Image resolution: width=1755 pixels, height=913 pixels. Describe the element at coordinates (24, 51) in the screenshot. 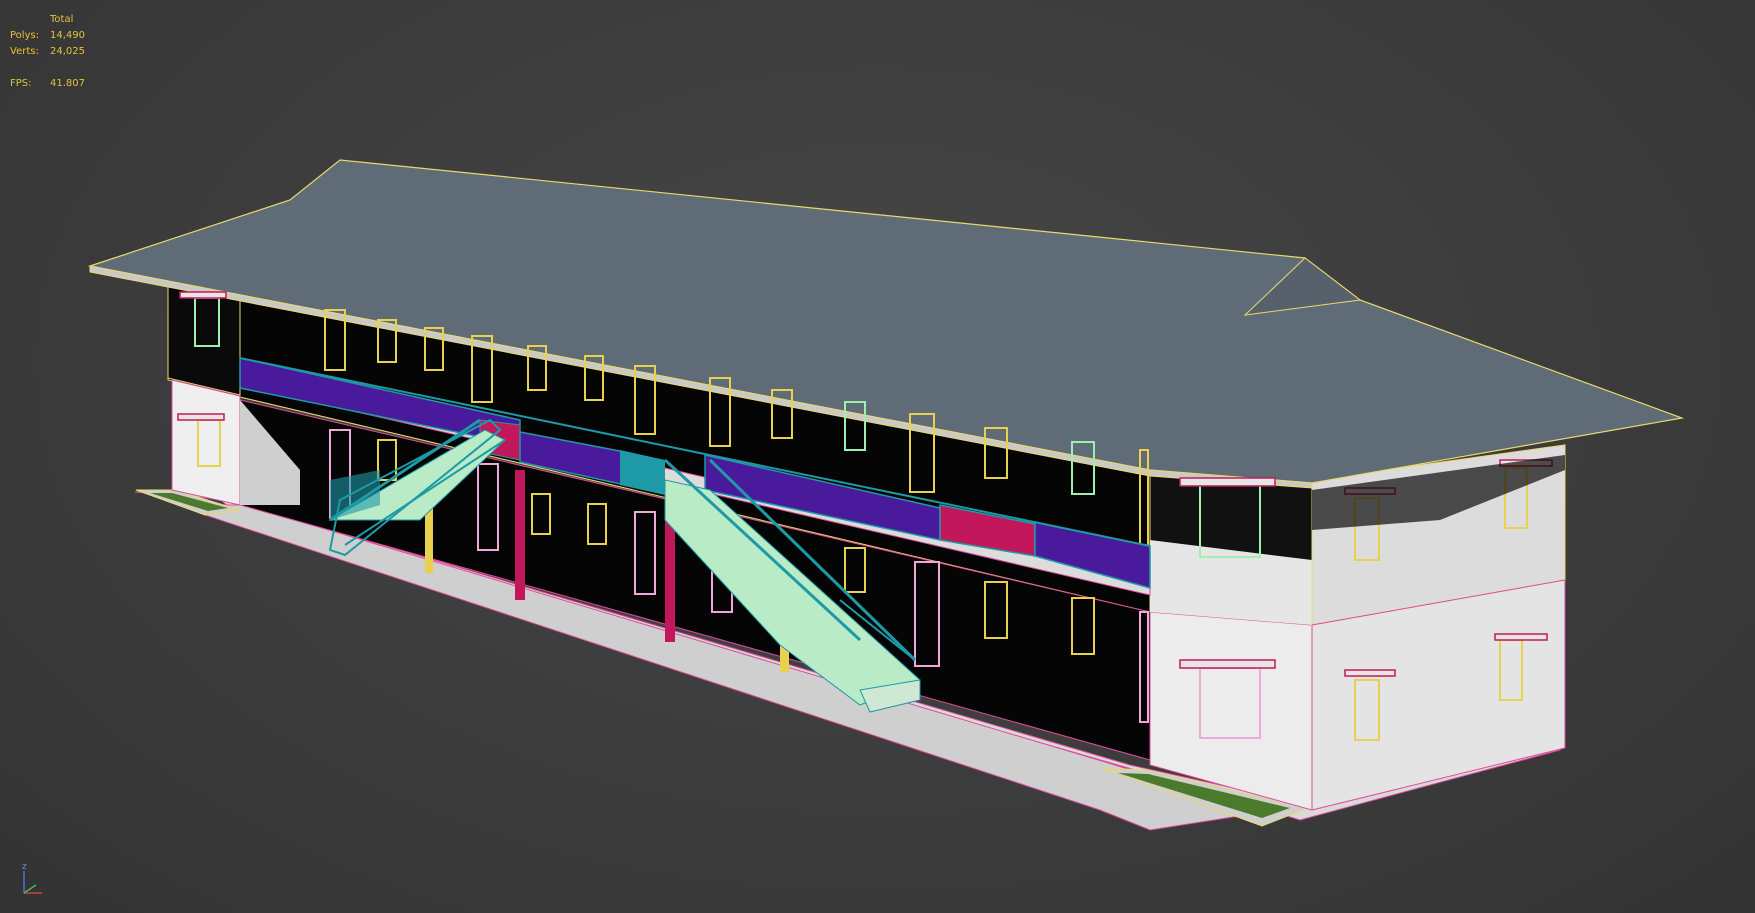

I see `verts-label: Verts:` at that location.